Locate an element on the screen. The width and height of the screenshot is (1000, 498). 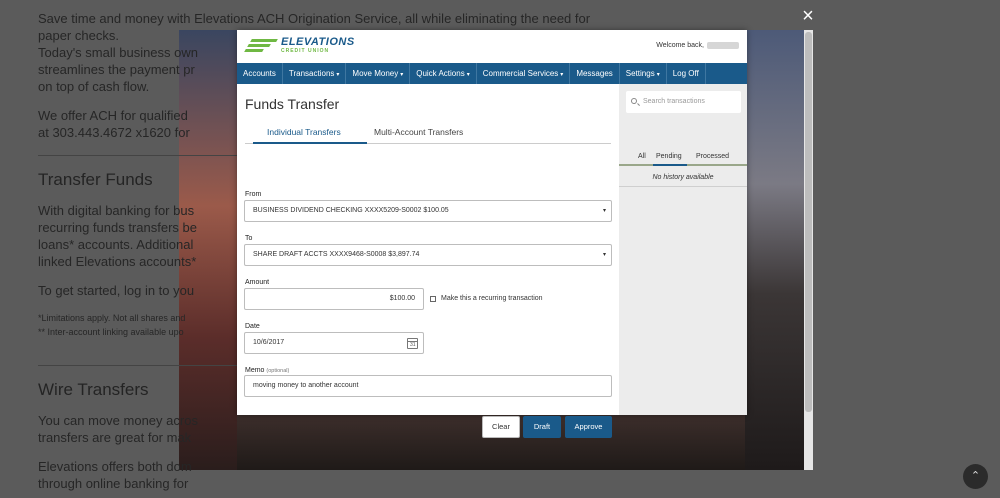
page-title: Funds Transfer is located at coordinates (292, 104).